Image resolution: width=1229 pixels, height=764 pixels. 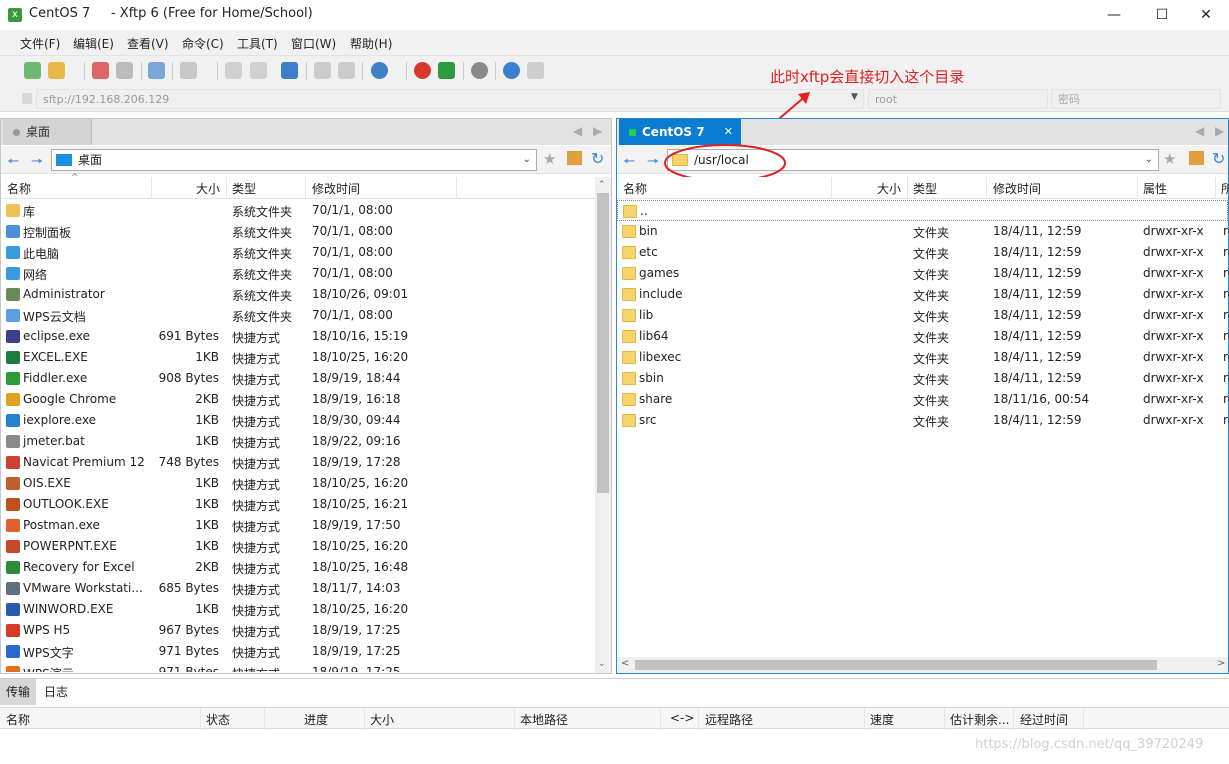 I want to click on table-row: WPS文字 971 Bytes 快捷方式 18/9/19, 17:25, so click(x=306, y=651).